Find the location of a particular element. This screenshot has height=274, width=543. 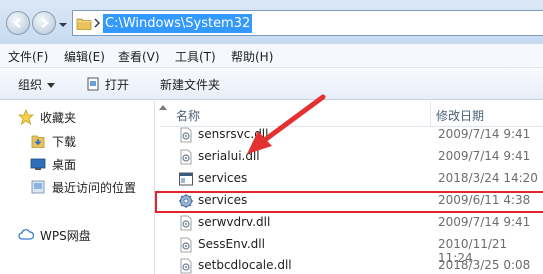

breadcrumb-separator-icon is located at coordinates (97, 23).